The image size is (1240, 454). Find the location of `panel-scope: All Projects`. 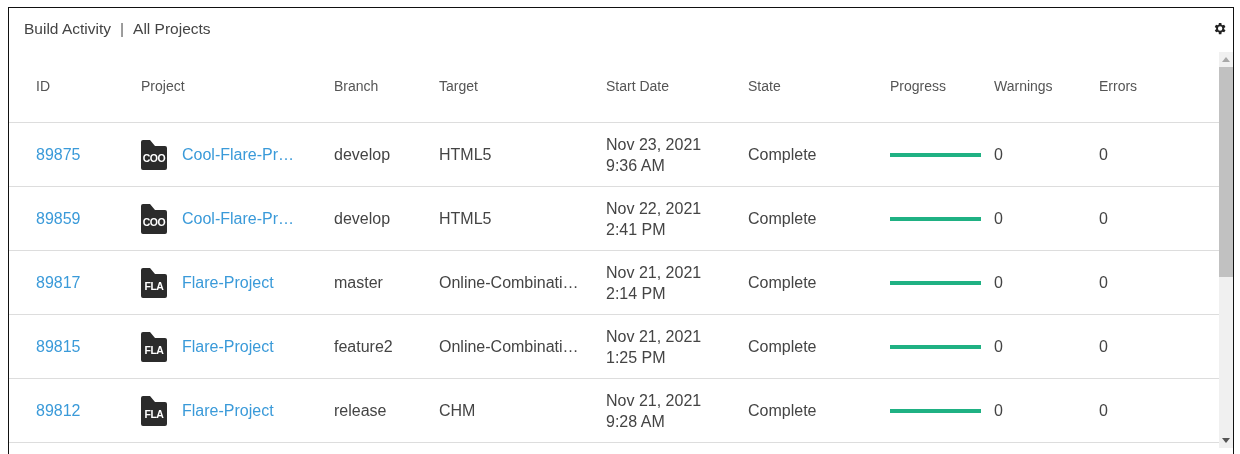

panel-scope: All Projects is located at coordinates (172, 29).